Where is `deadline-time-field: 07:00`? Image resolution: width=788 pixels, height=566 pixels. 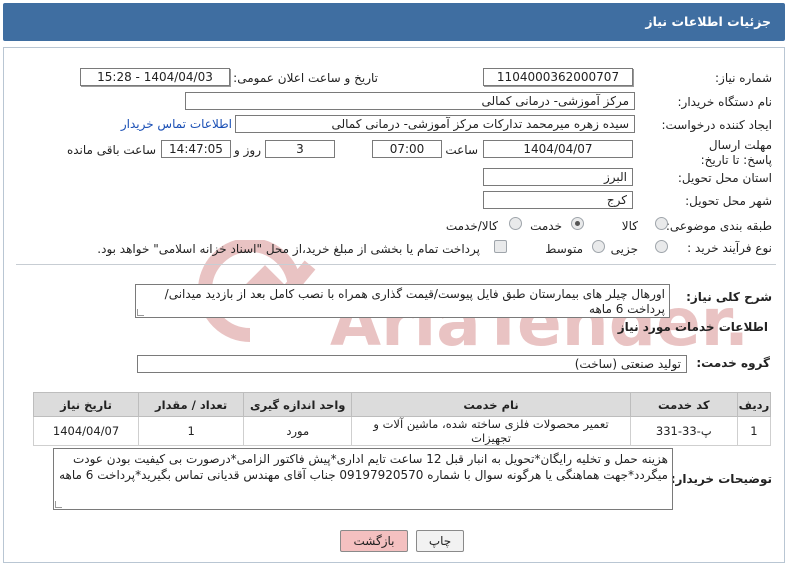 deadline-time-field: 07:00 is located at coordinates (407, 149).